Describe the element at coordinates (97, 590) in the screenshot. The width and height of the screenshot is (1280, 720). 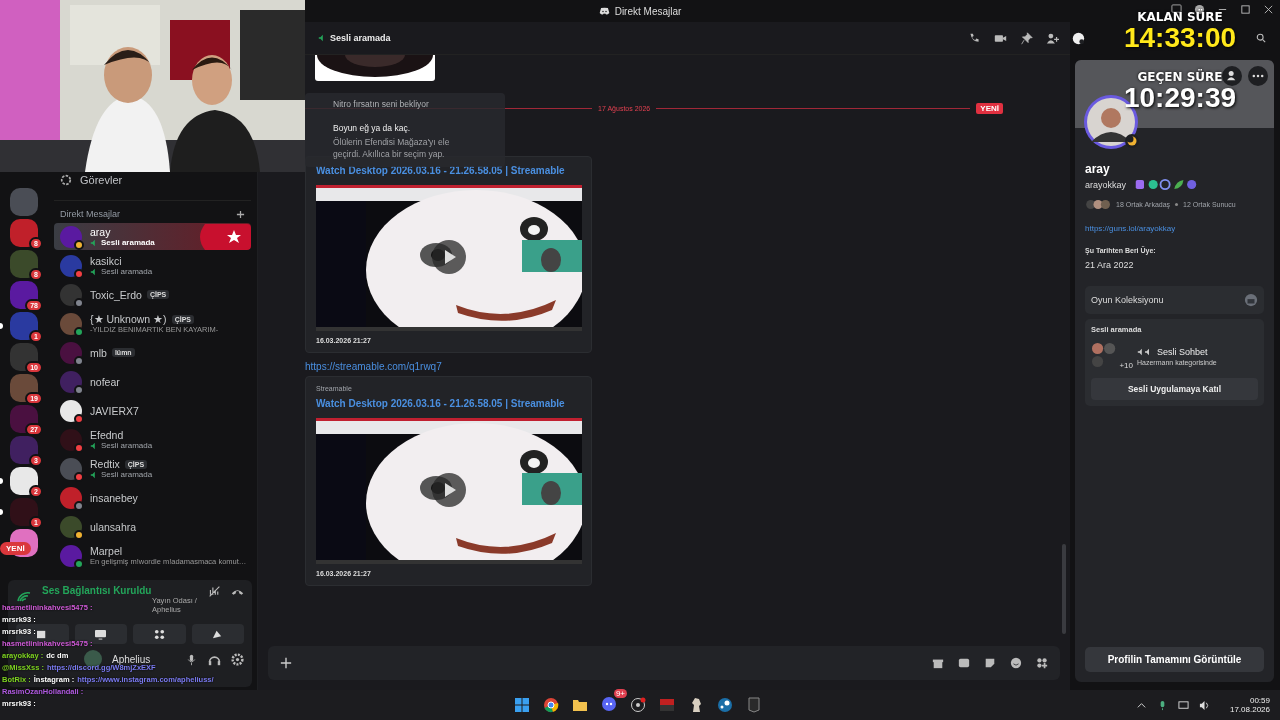
I see `connection-status: Ses Bağlantısı Kuruldu` at that location.